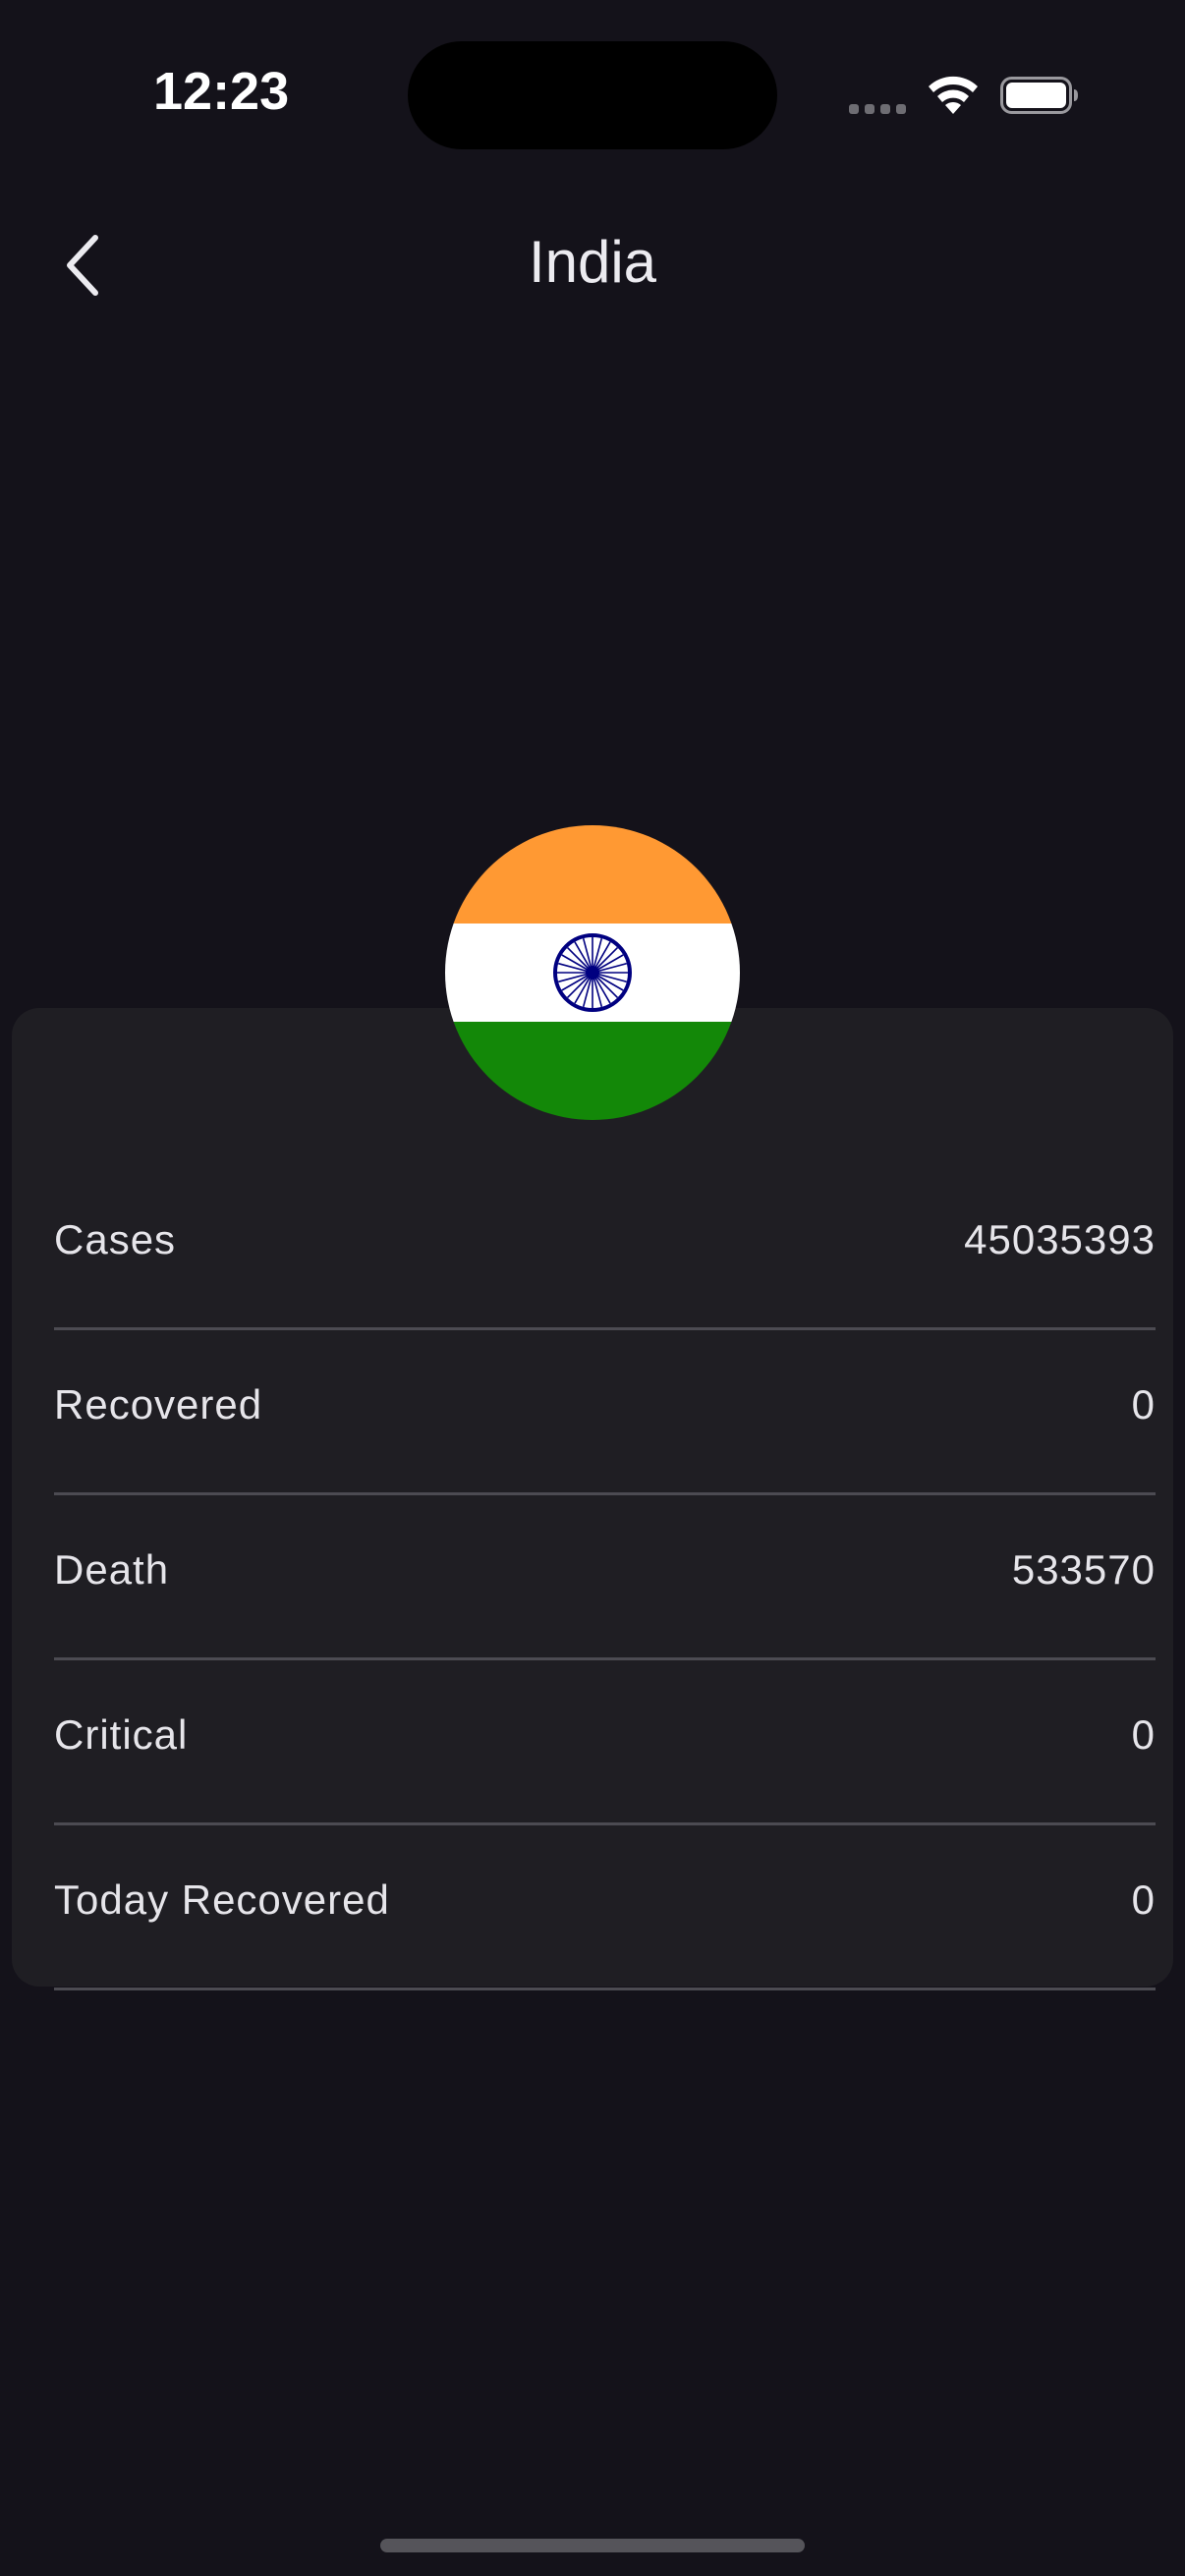 Image resolution: width=1185 pixels, height=2576 pixels. I want to click on stat-value: 533570, so click(1084, 1569).